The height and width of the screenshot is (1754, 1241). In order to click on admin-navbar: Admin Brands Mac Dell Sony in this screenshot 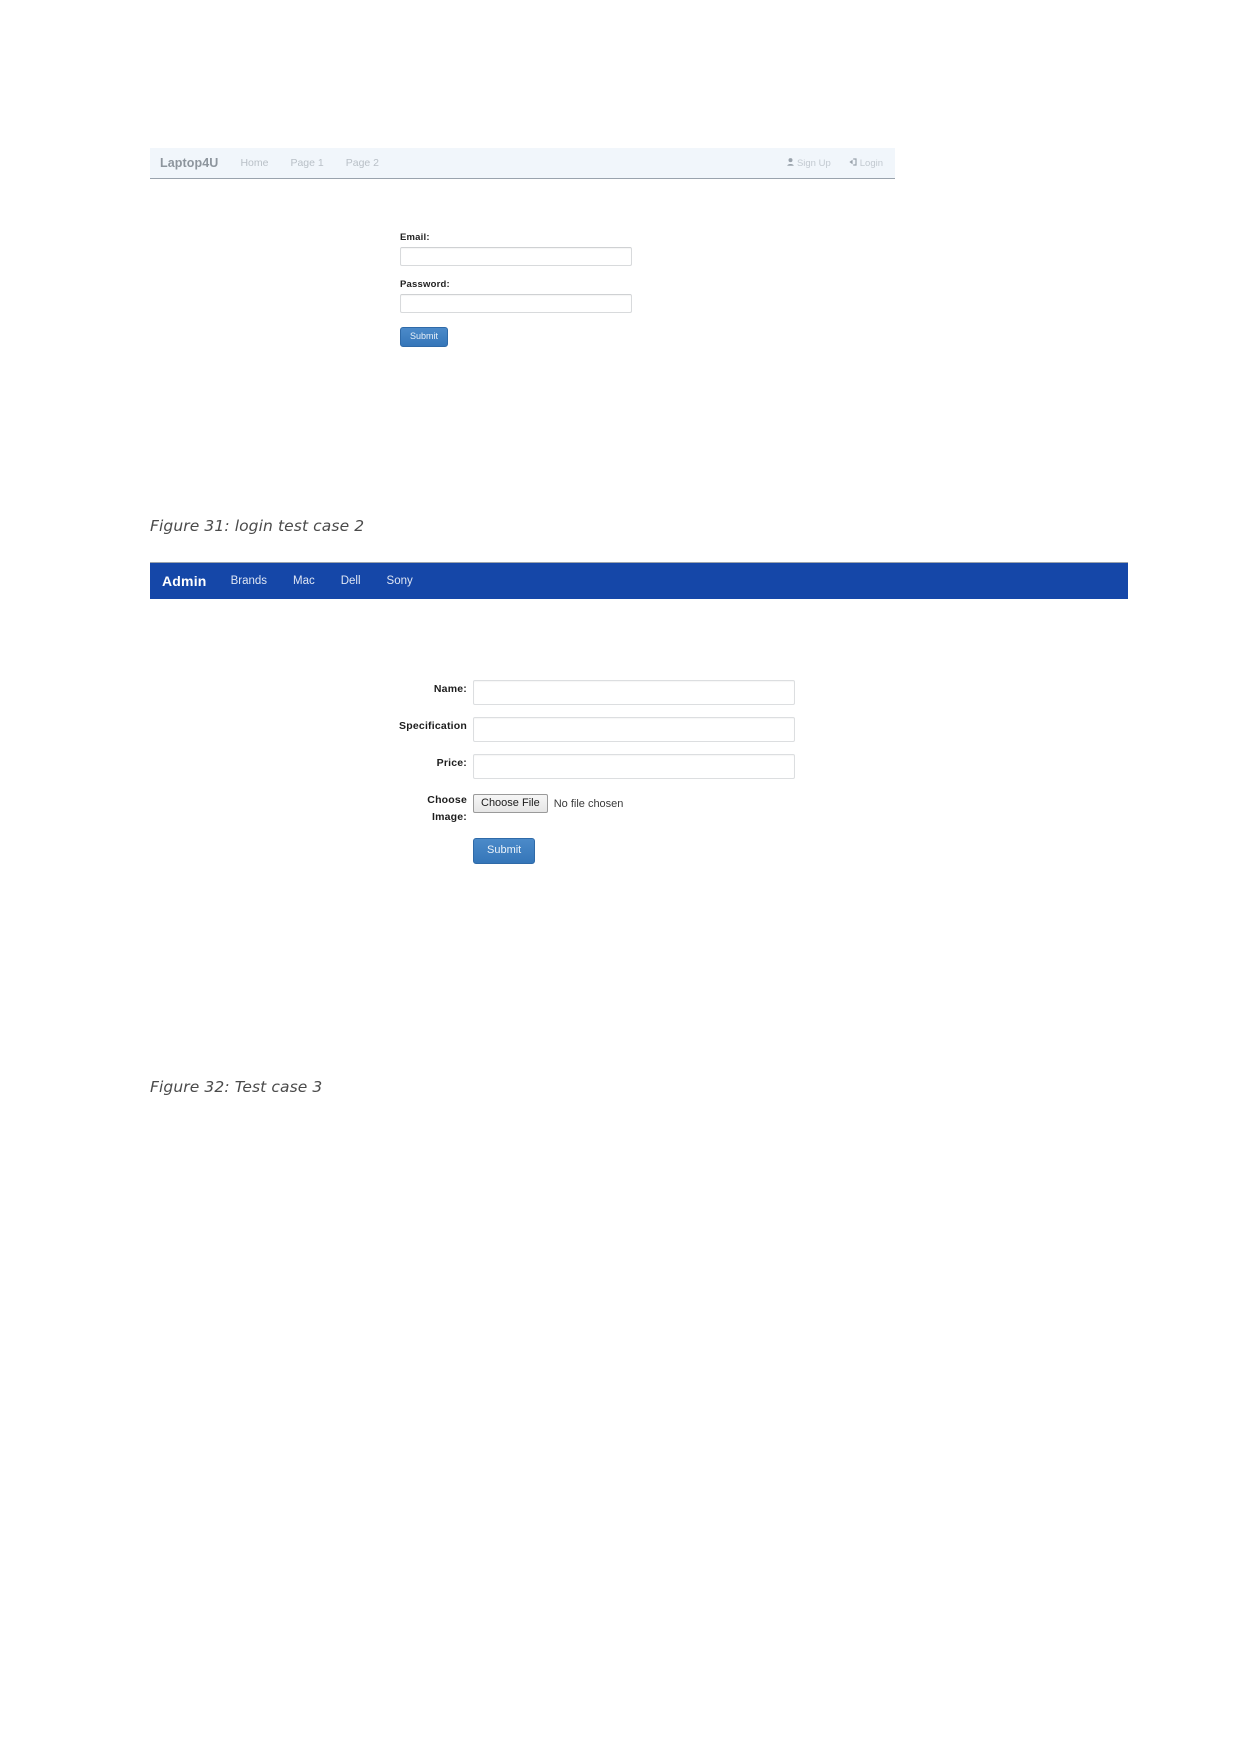, I will do `click(639, 580)`.